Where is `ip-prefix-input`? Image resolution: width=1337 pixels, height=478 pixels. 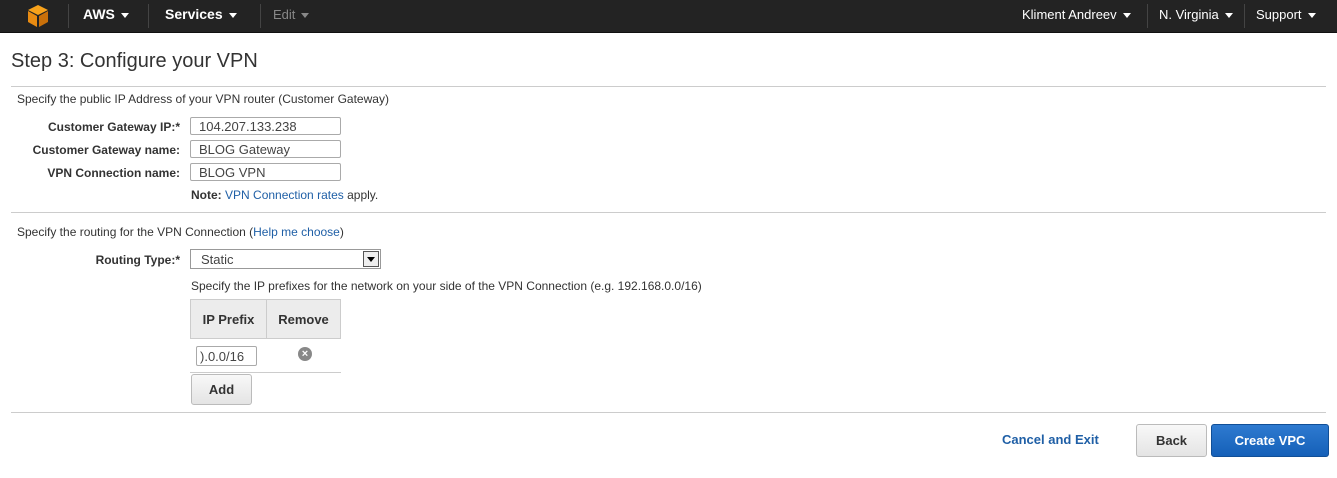 ip-prefix-input is located at coordinates (226, 356).